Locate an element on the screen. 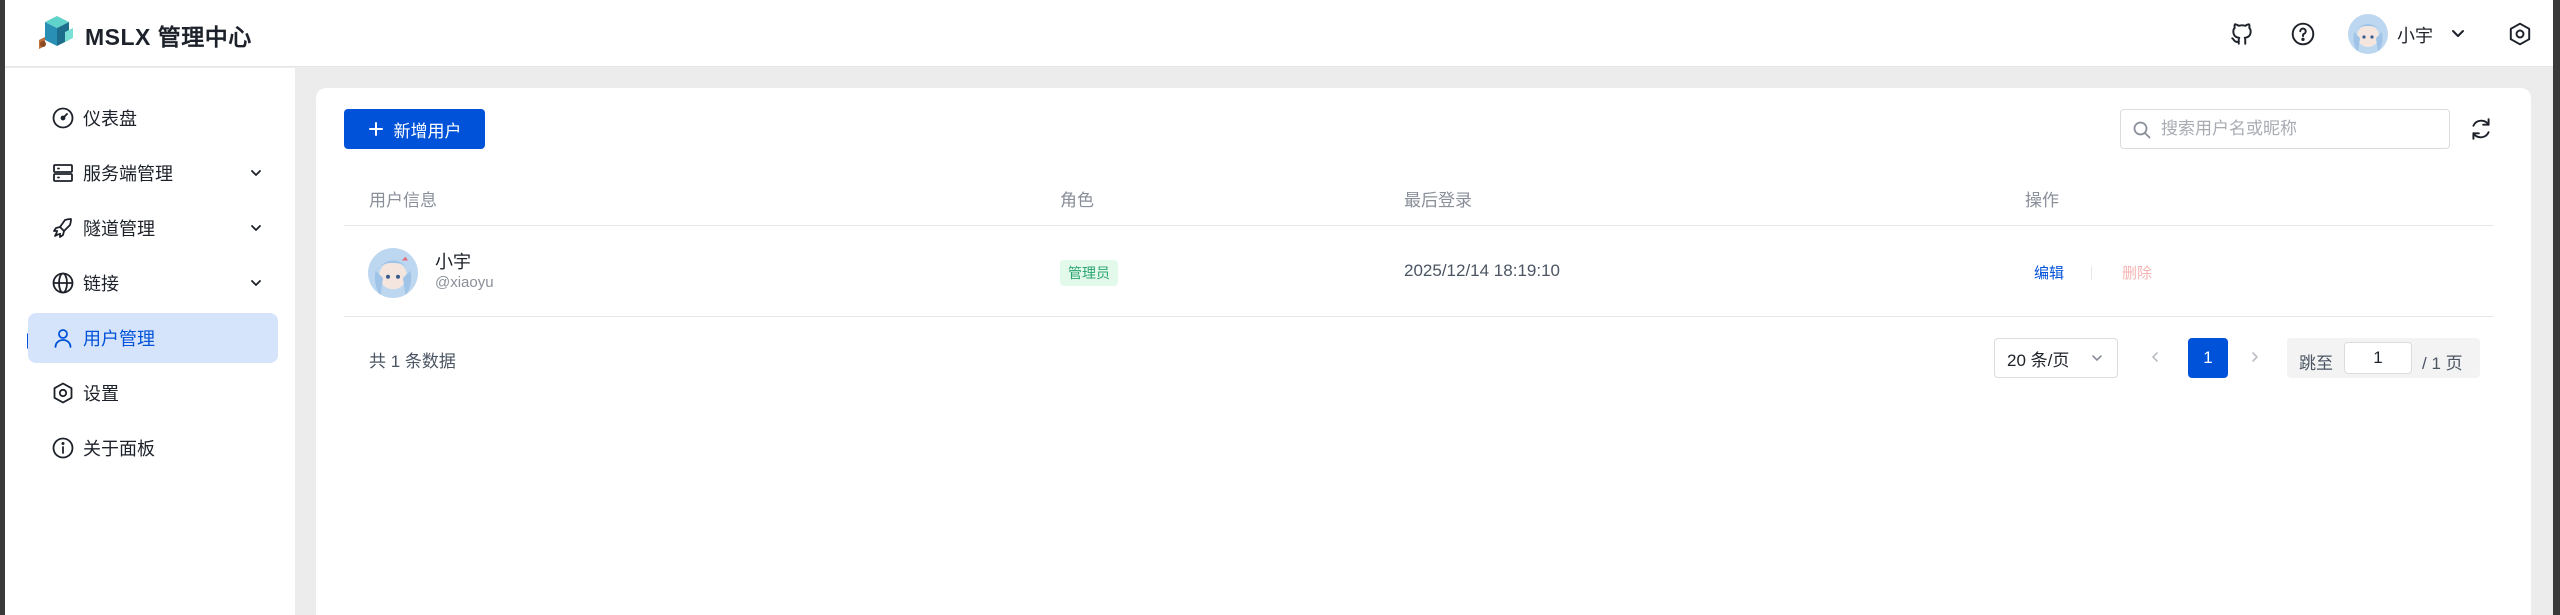  dashboard-icon is located at coordinates (63, 118).